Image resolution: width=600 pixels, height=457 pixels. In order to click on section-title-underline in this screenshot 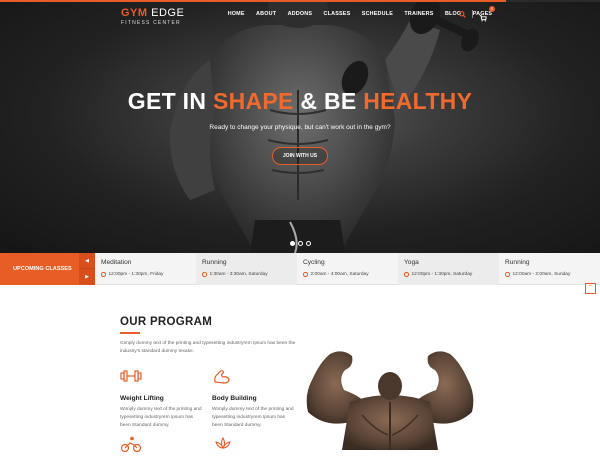, I will do `click(130, 333)`.